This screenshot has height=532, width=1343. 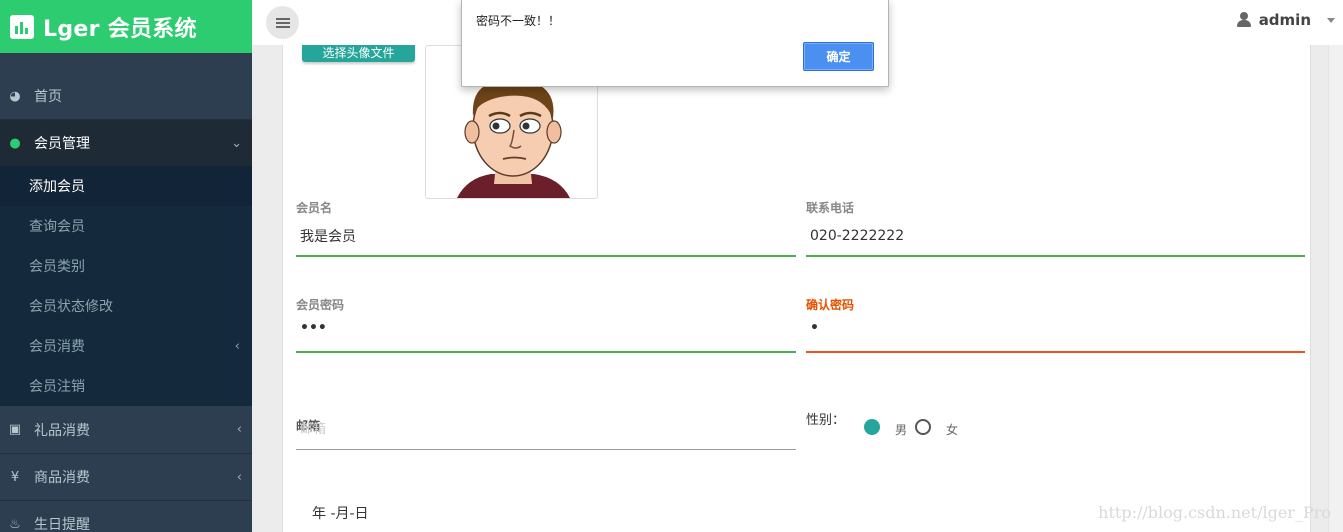 What do you see at coordinates (22, 26) in the screenshot?
I see `bar-chart-icon` at bounding box center [22, 26].